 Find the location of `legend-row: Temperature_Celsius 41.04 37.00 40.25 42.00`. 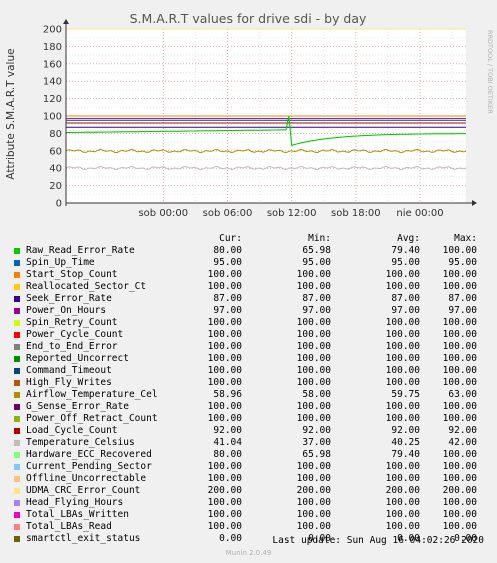

legend-row: Temperature_Celsius 41.04 37.00 40.25 42.00 is located at coordinates (251, 443).